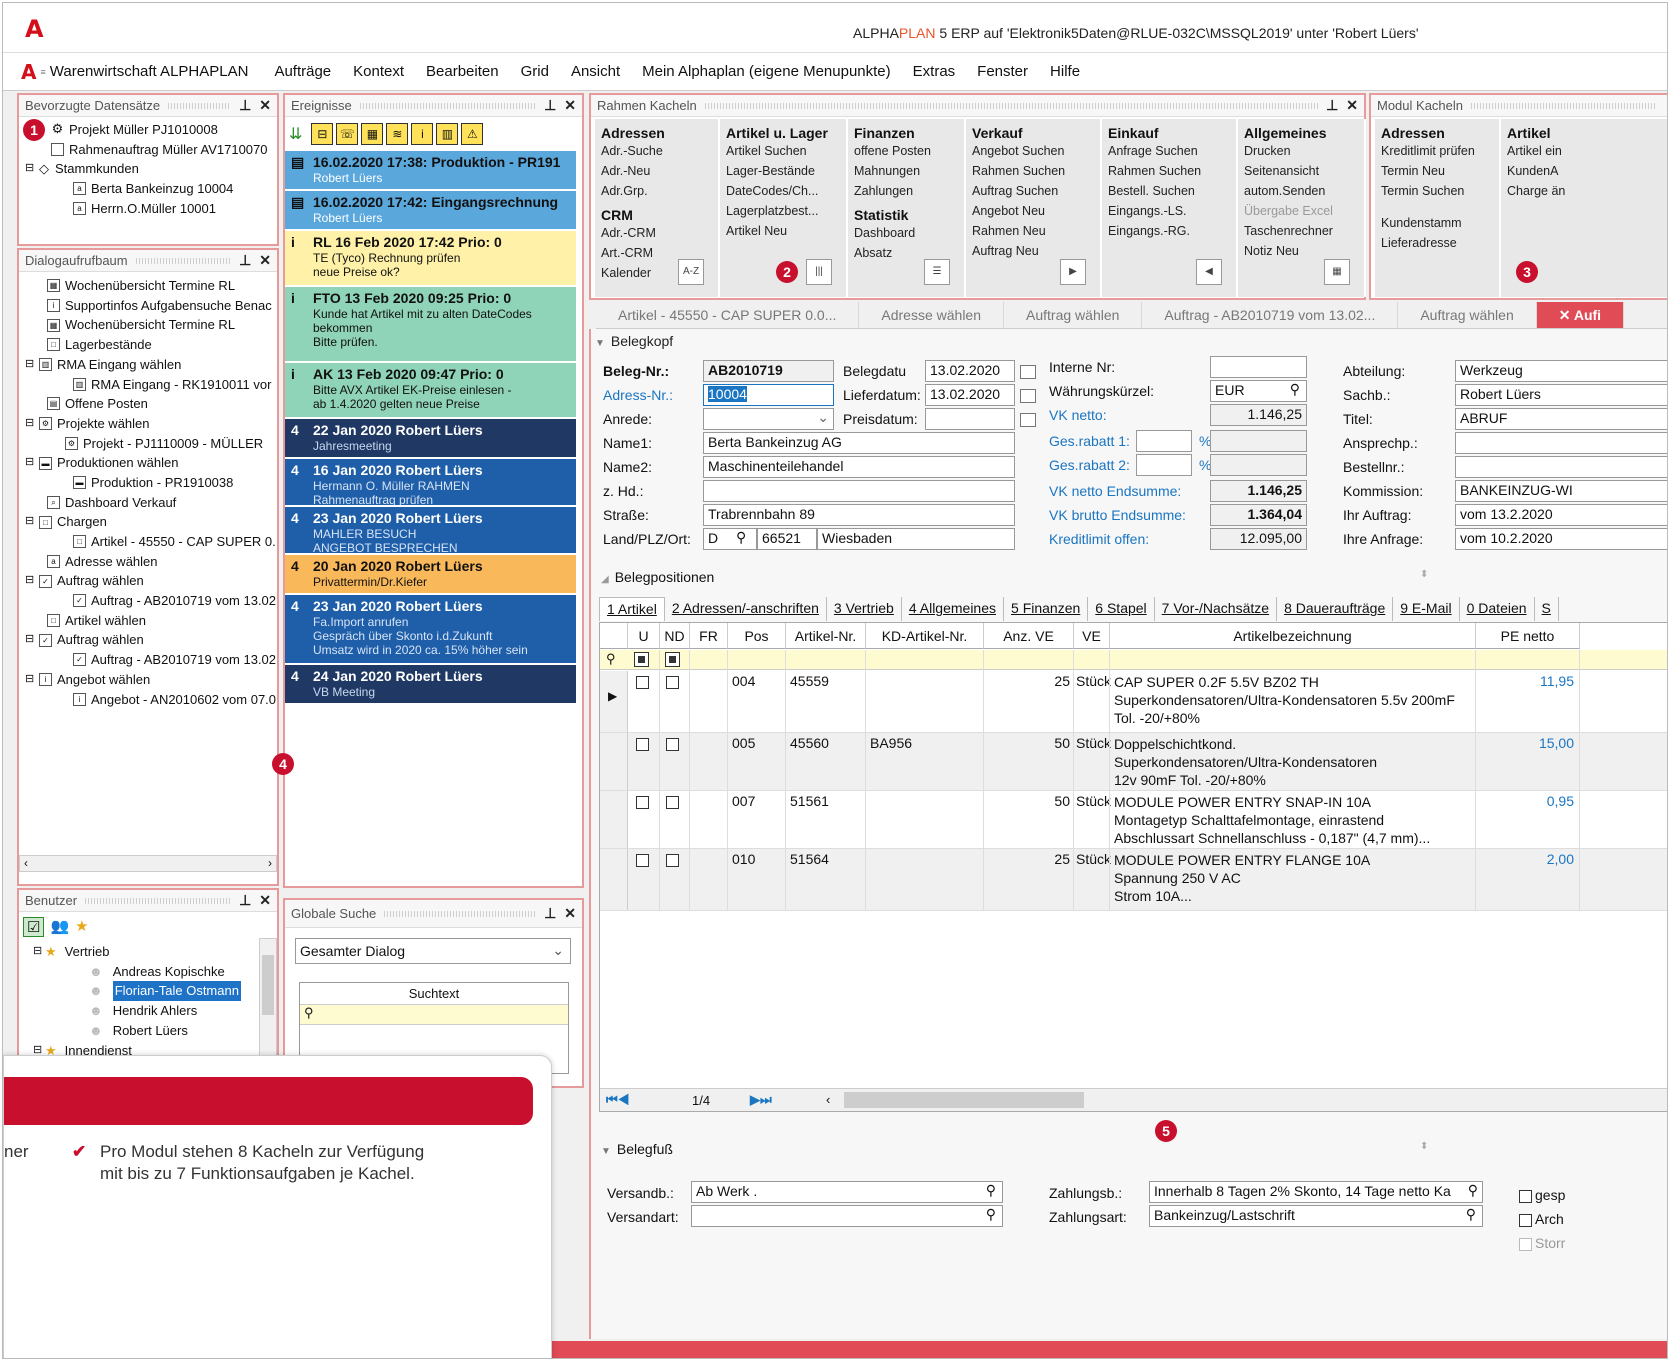  What do you see at coordinates (864, 609) in the screenshot?
I see `position-tab: 3 Vertrieb` at bounding box center [864, 609].